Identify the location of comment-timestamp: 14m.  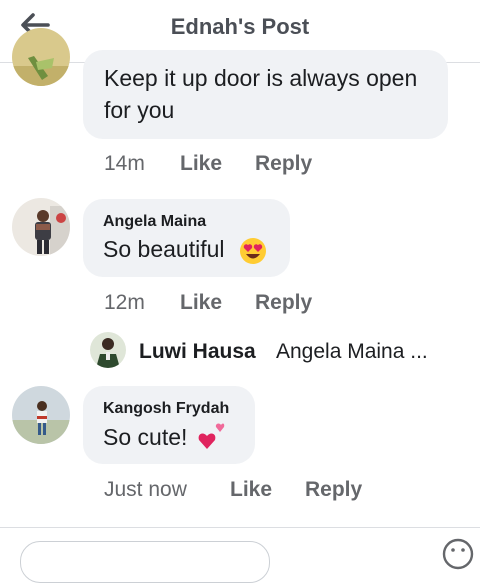
(124, 163).